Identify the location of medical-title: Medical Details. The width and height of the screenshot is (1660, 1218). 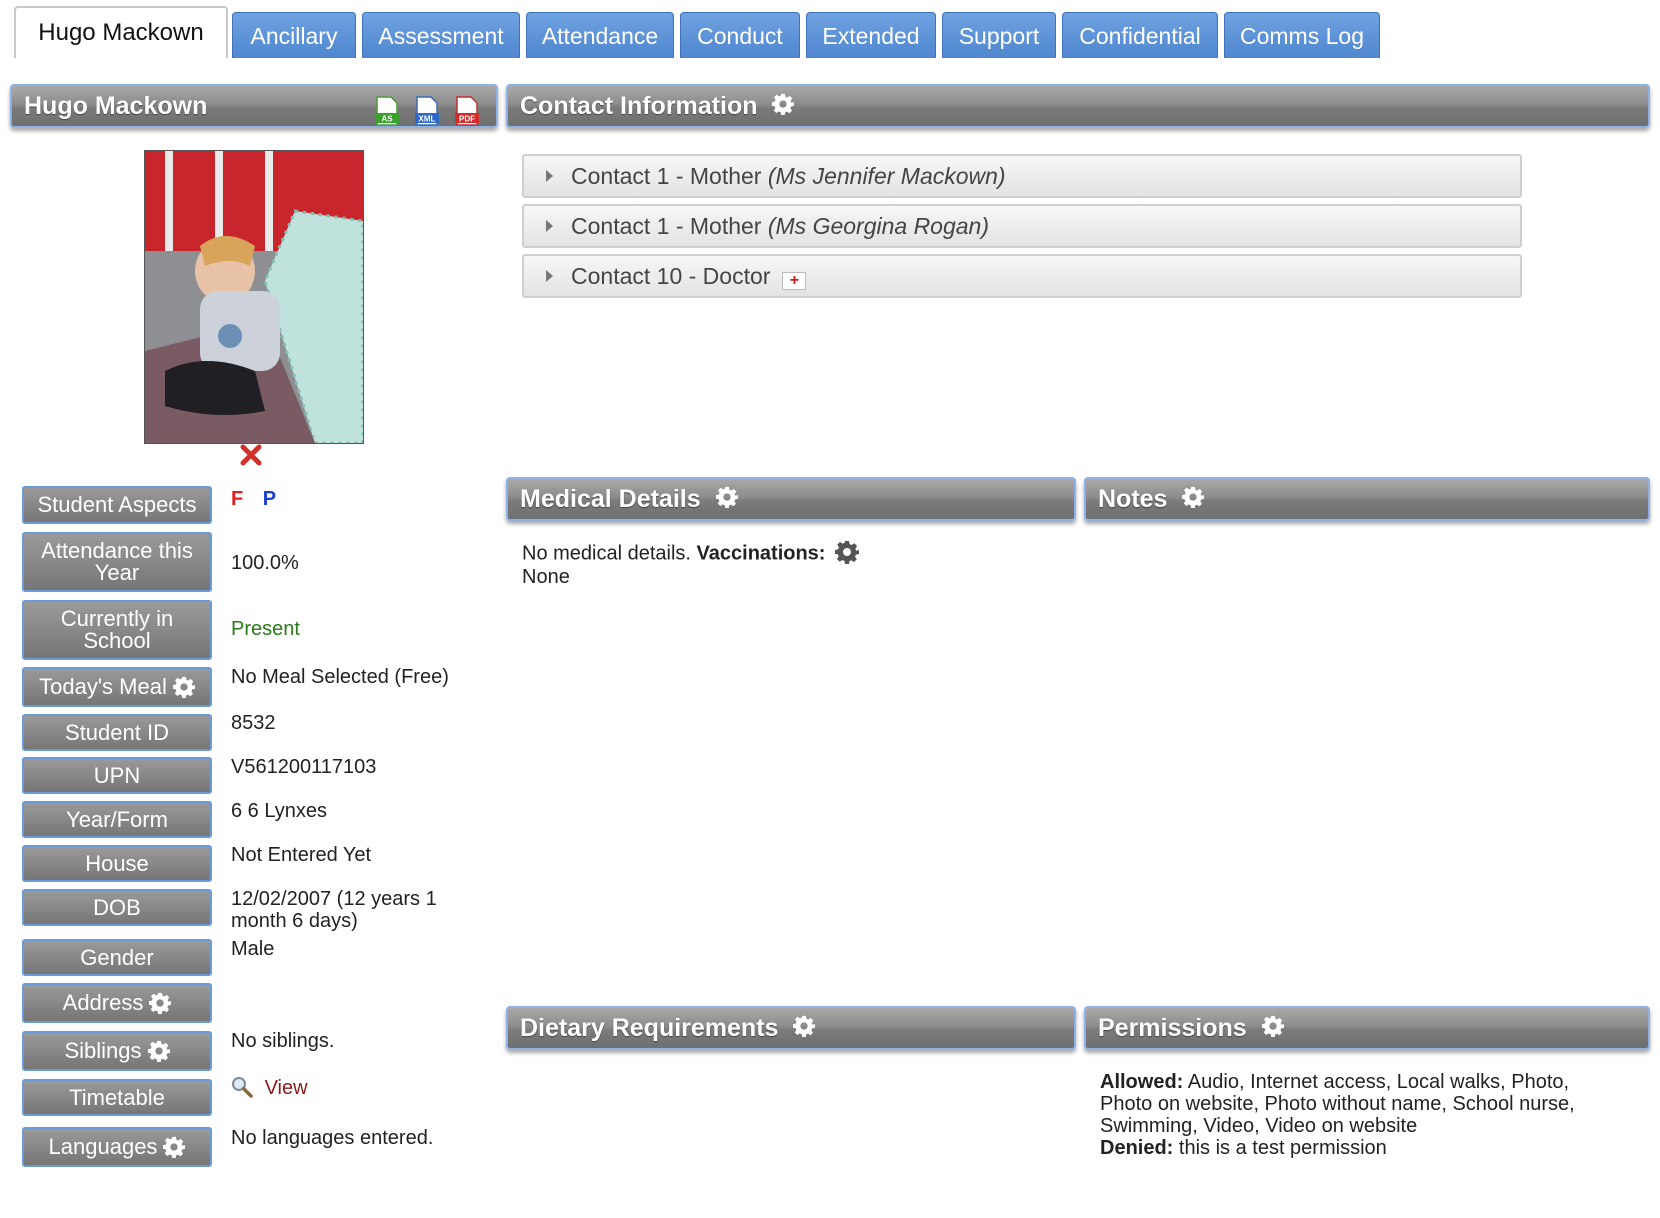
(610, 499).